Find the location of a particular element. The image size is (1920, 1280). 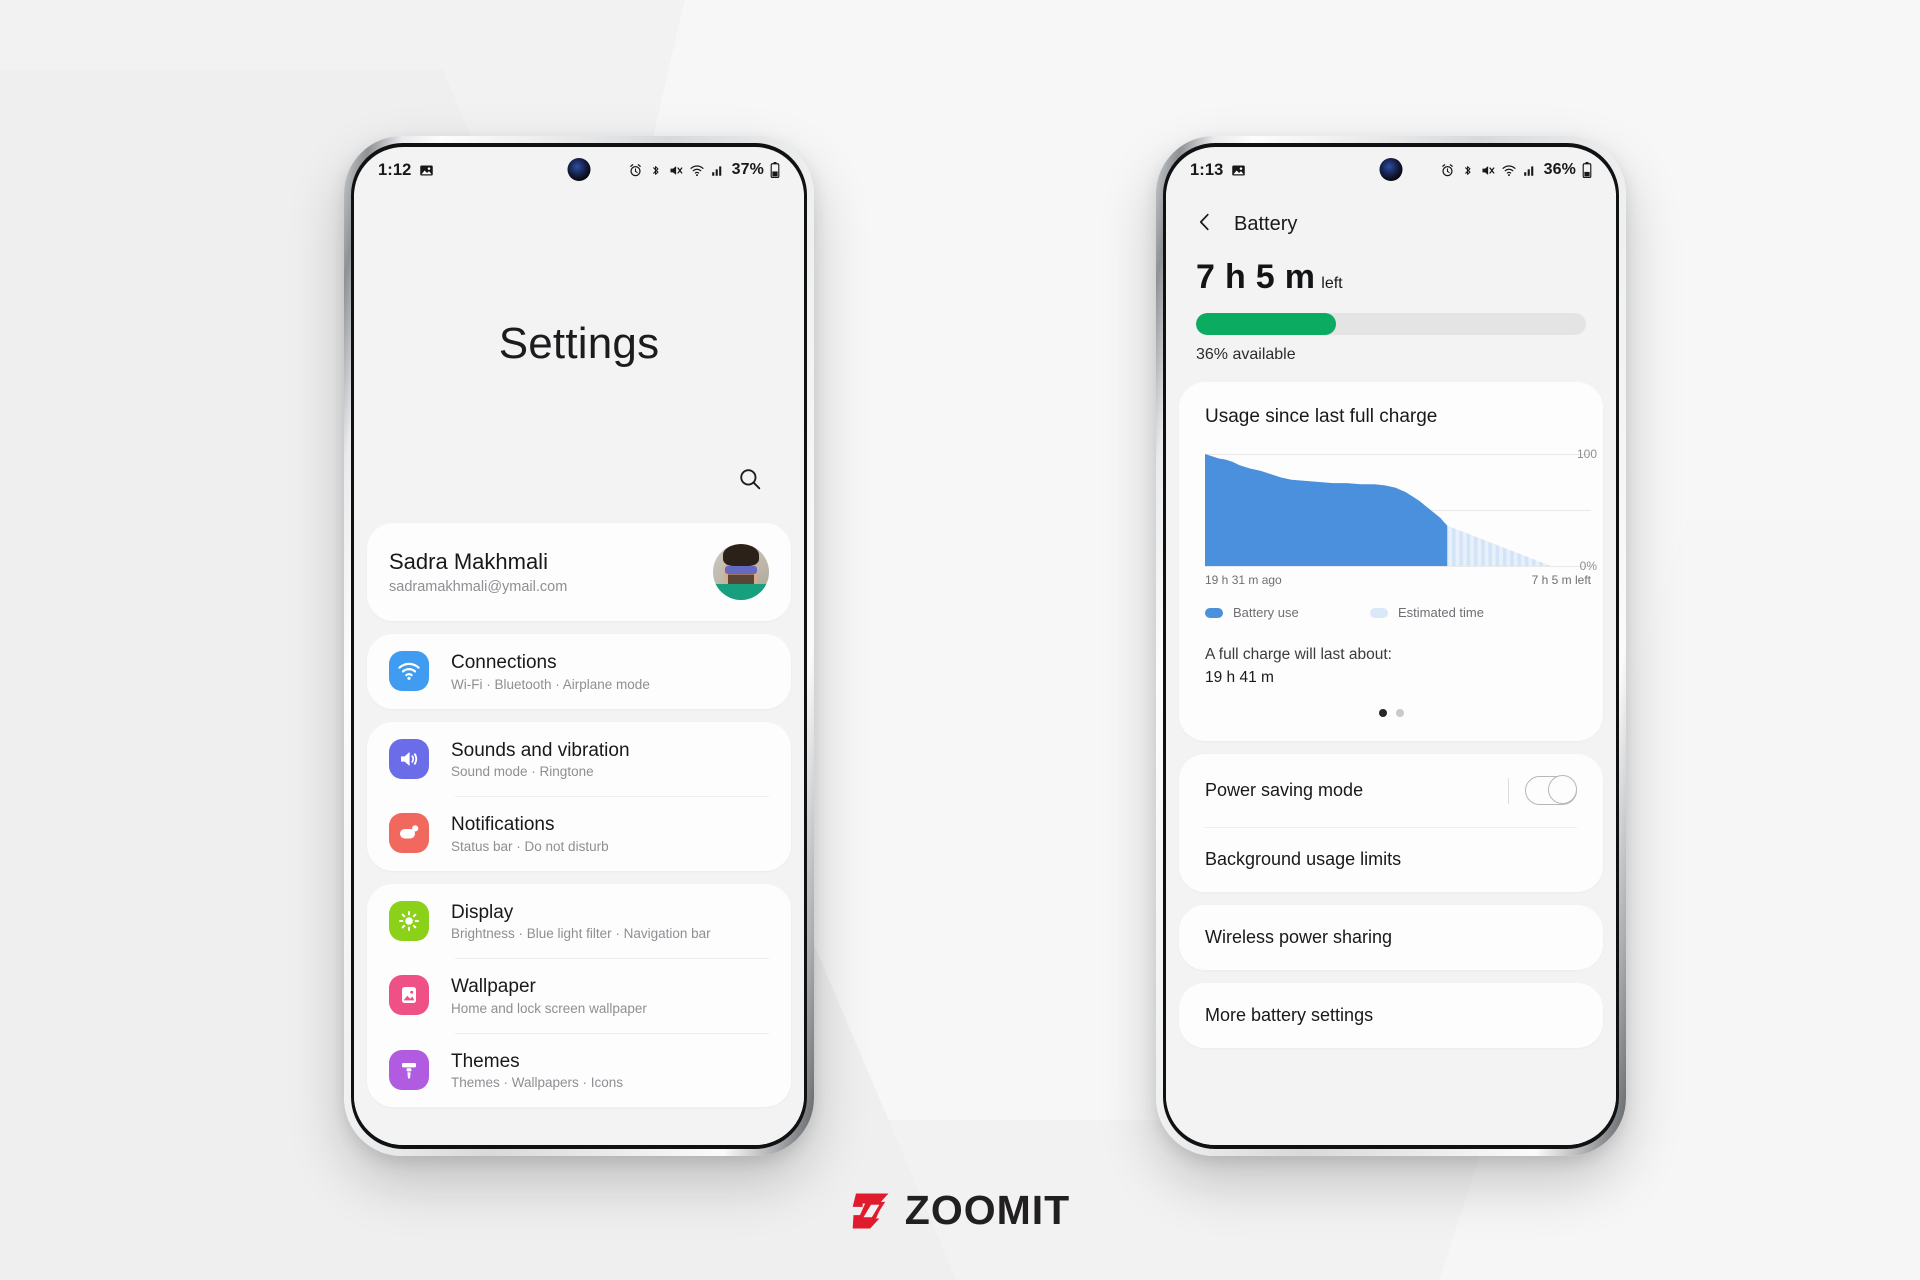

battery-icon is located at coordinates (1587, 170).